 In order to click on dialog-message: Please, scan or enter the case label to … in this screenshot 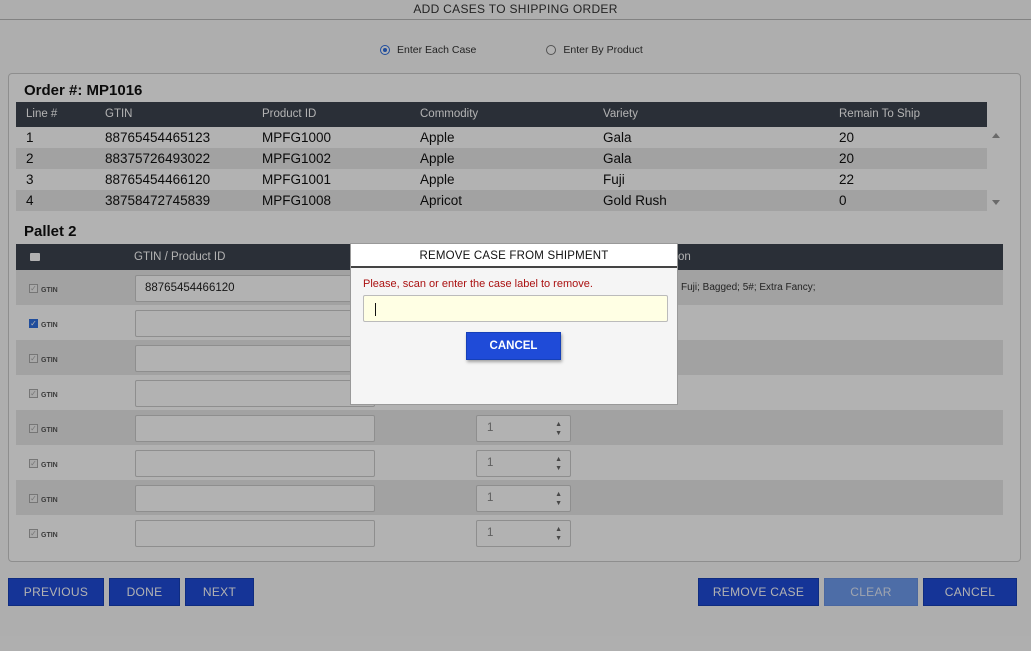, I will do `click(478, 284)`.